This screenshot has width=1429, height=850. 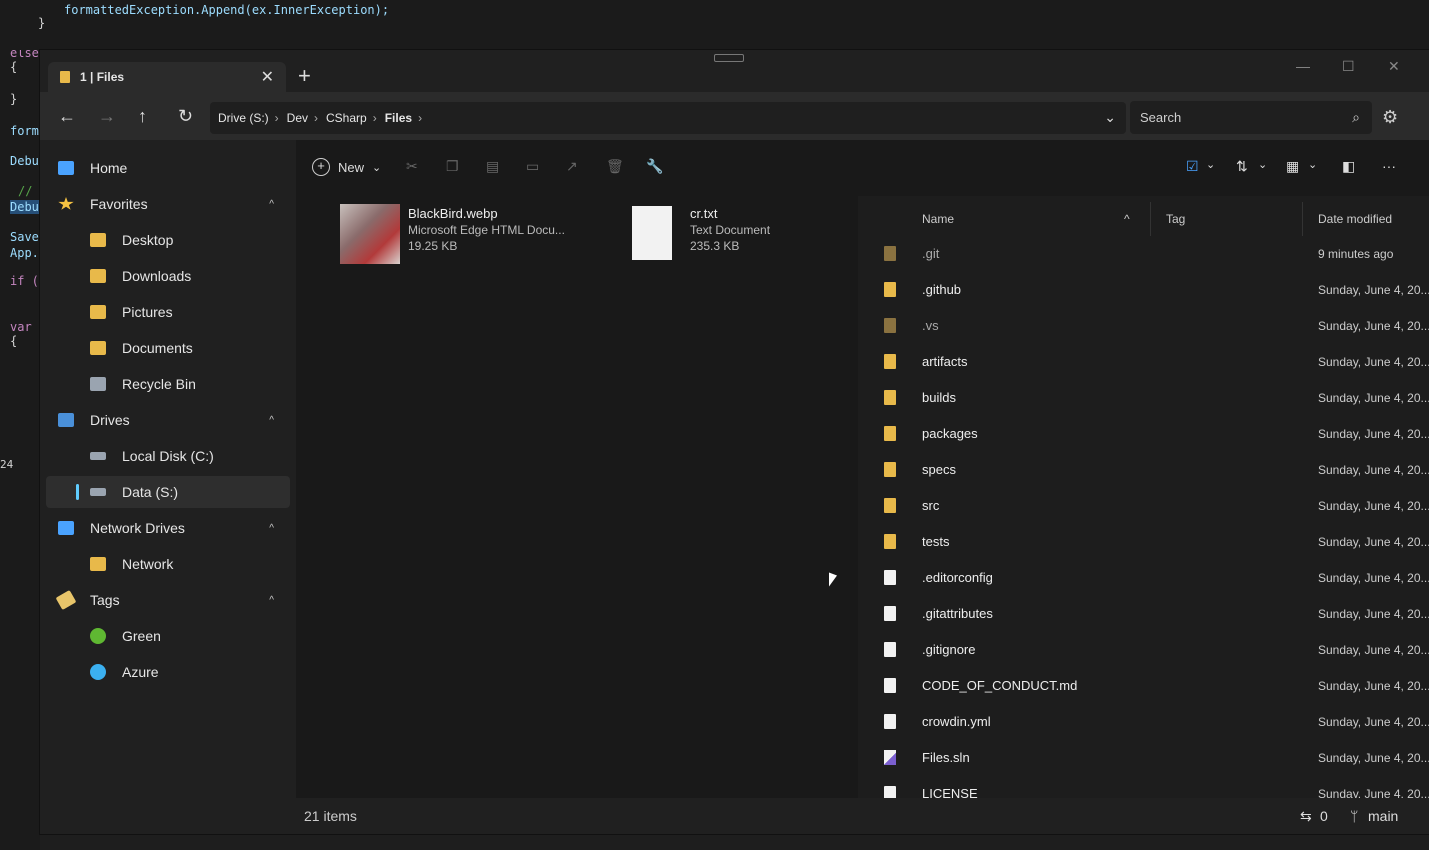 What do you see at coordinates (168, 564) in the screenshot?
I see `sidebar-item-network: Network` at bounding box center [168, 564].